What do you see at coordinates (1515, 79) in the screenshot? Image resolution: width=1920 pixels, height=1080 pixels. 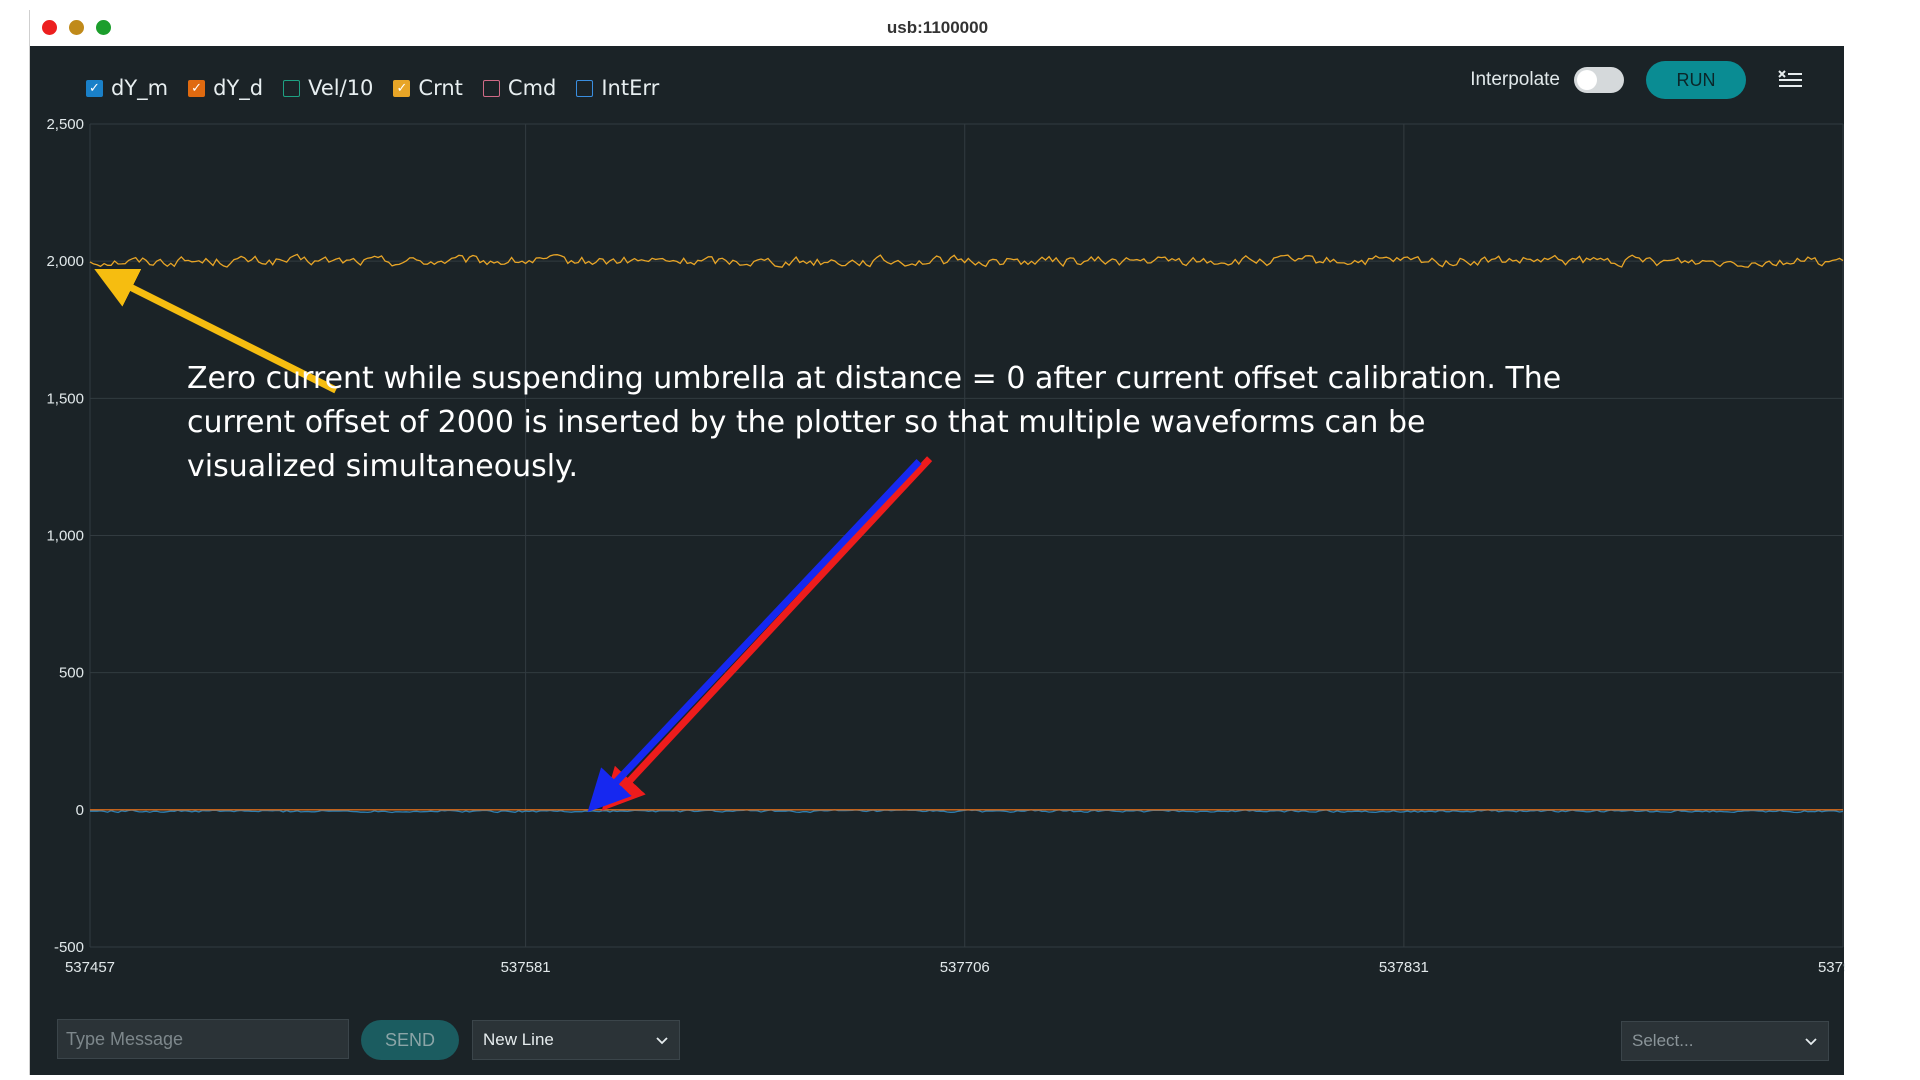 I see `interpolate-label: Interpolate` at bounding box center [1515, 79].